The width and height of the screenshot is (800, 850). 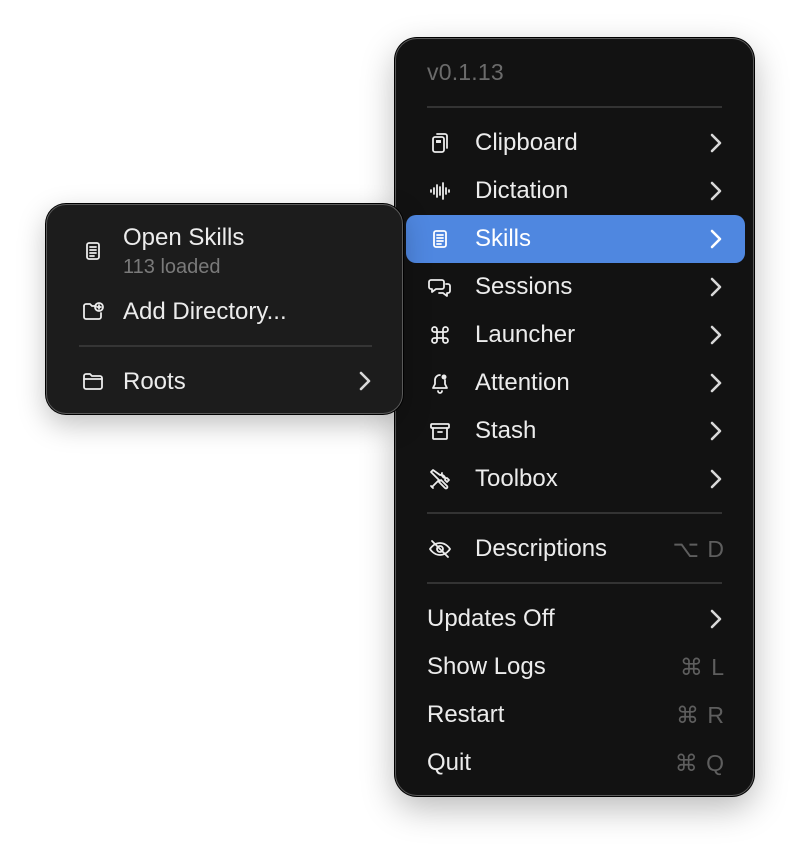 What do you see at coordinates (575, 431) in the screenshot?
I see `menu-item-stash: Stash` at bounding box center [575, 431].